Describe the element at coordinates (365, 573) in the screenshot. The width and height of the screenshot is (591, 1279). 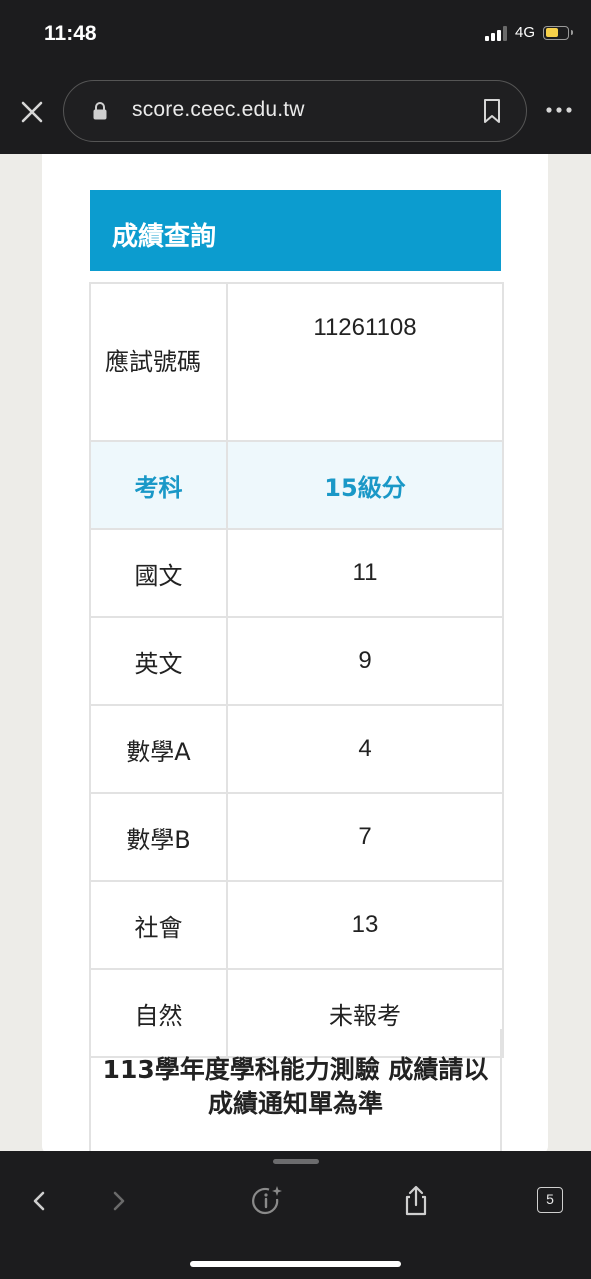
I see `score-cell: 11` at that location.